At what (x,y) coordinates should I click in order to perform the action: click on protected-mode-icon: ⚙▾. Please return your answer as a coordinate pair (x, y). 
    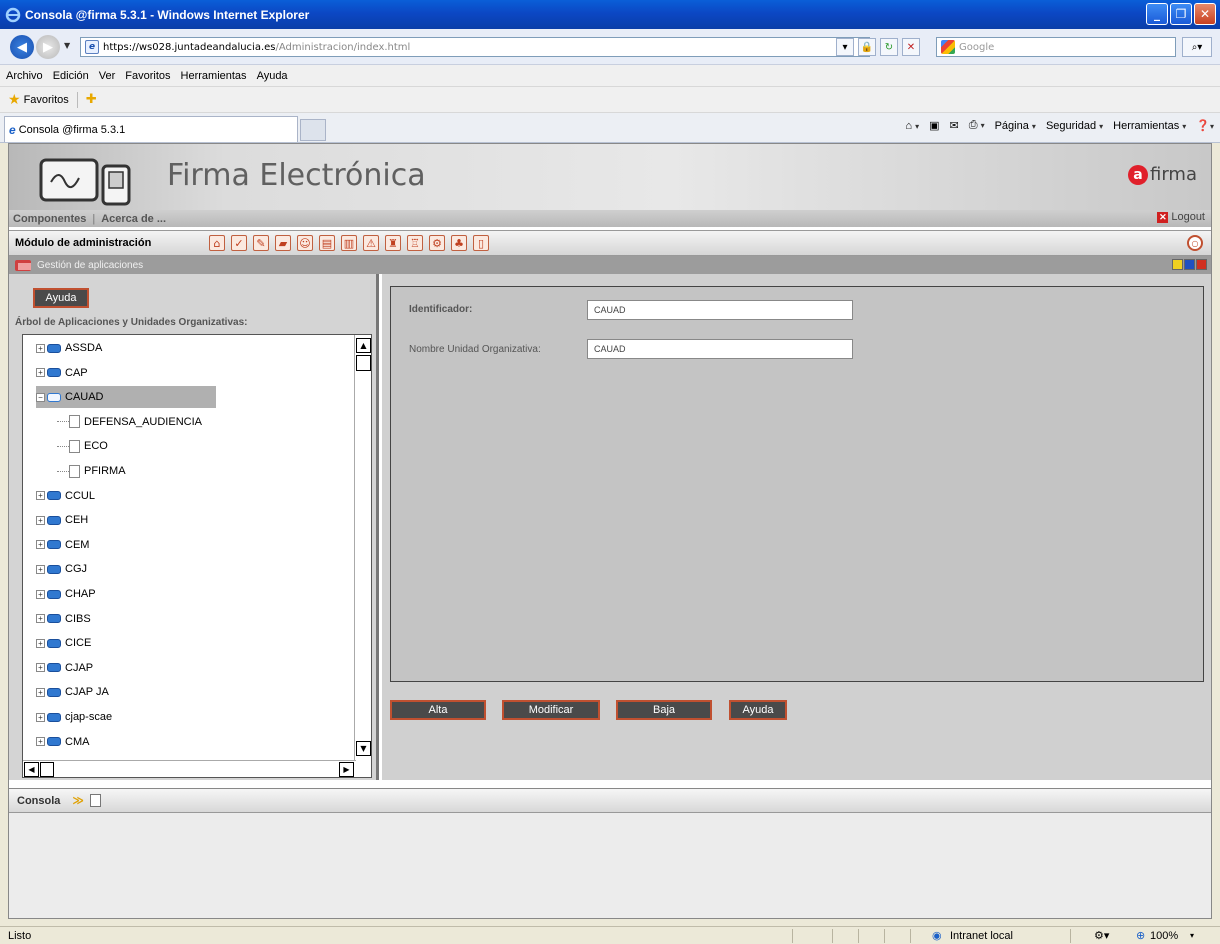
    Looking at the image, I should click on (1101, 935).